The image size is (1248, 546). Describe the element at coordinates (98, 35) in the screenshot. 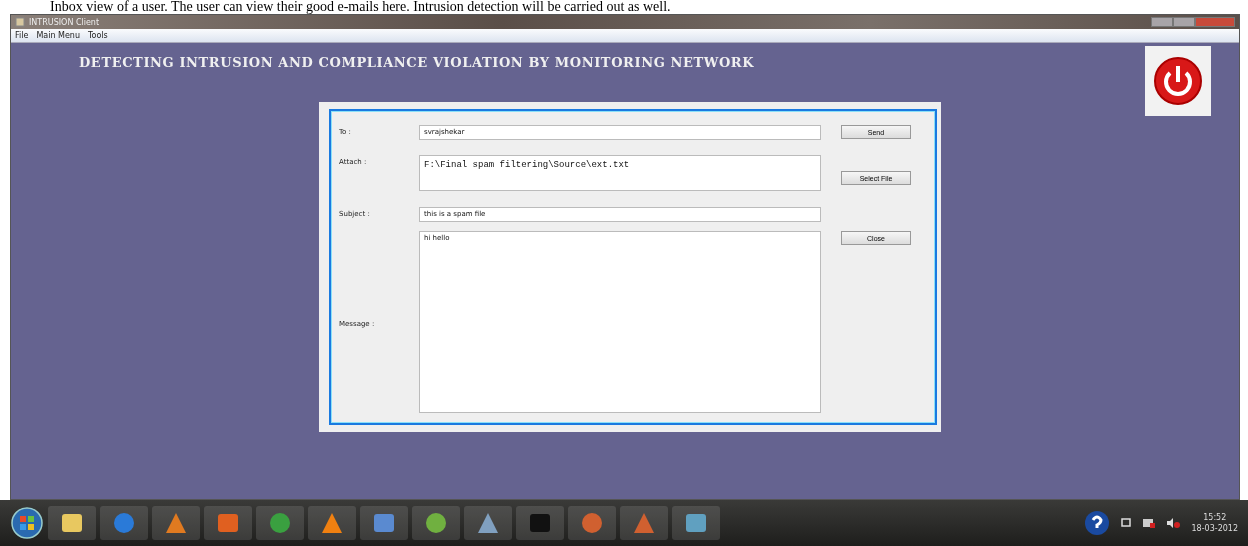

I see `menu-item: Tools` at that location.